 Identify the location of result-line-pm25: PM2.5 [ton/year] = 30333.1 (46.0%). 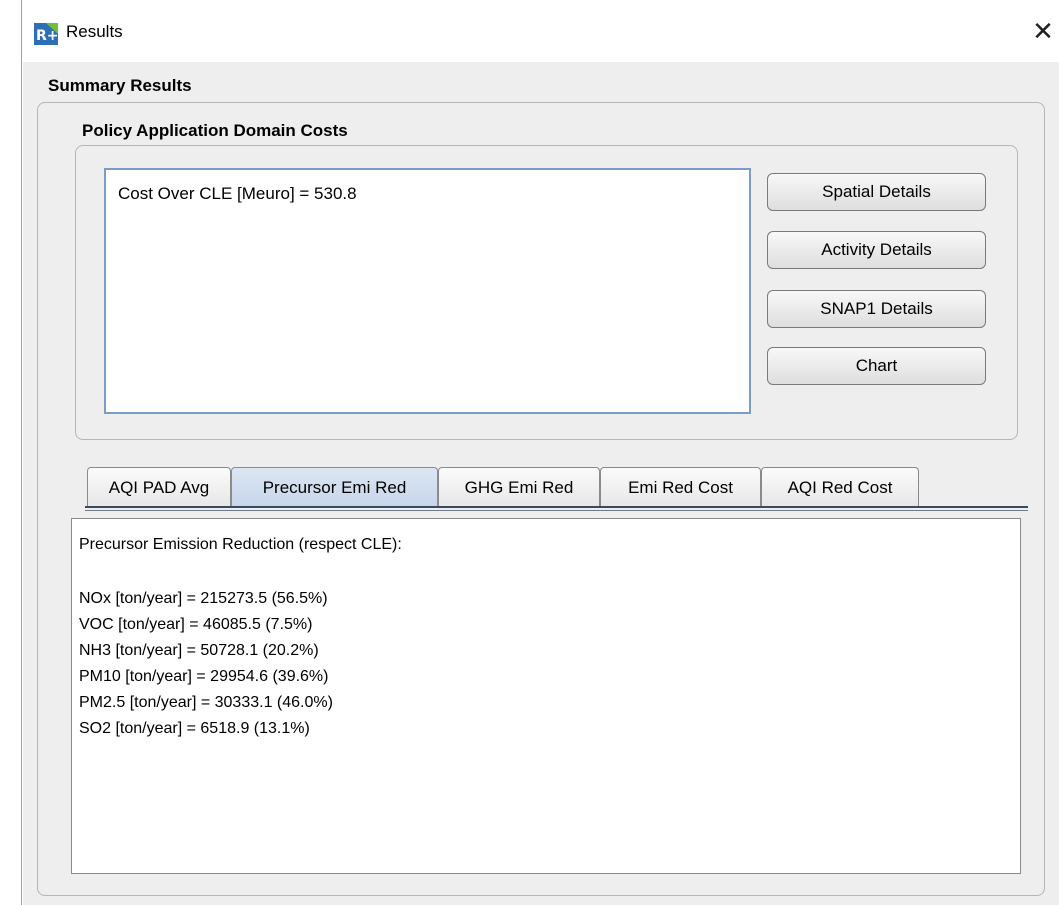
(206, 702).